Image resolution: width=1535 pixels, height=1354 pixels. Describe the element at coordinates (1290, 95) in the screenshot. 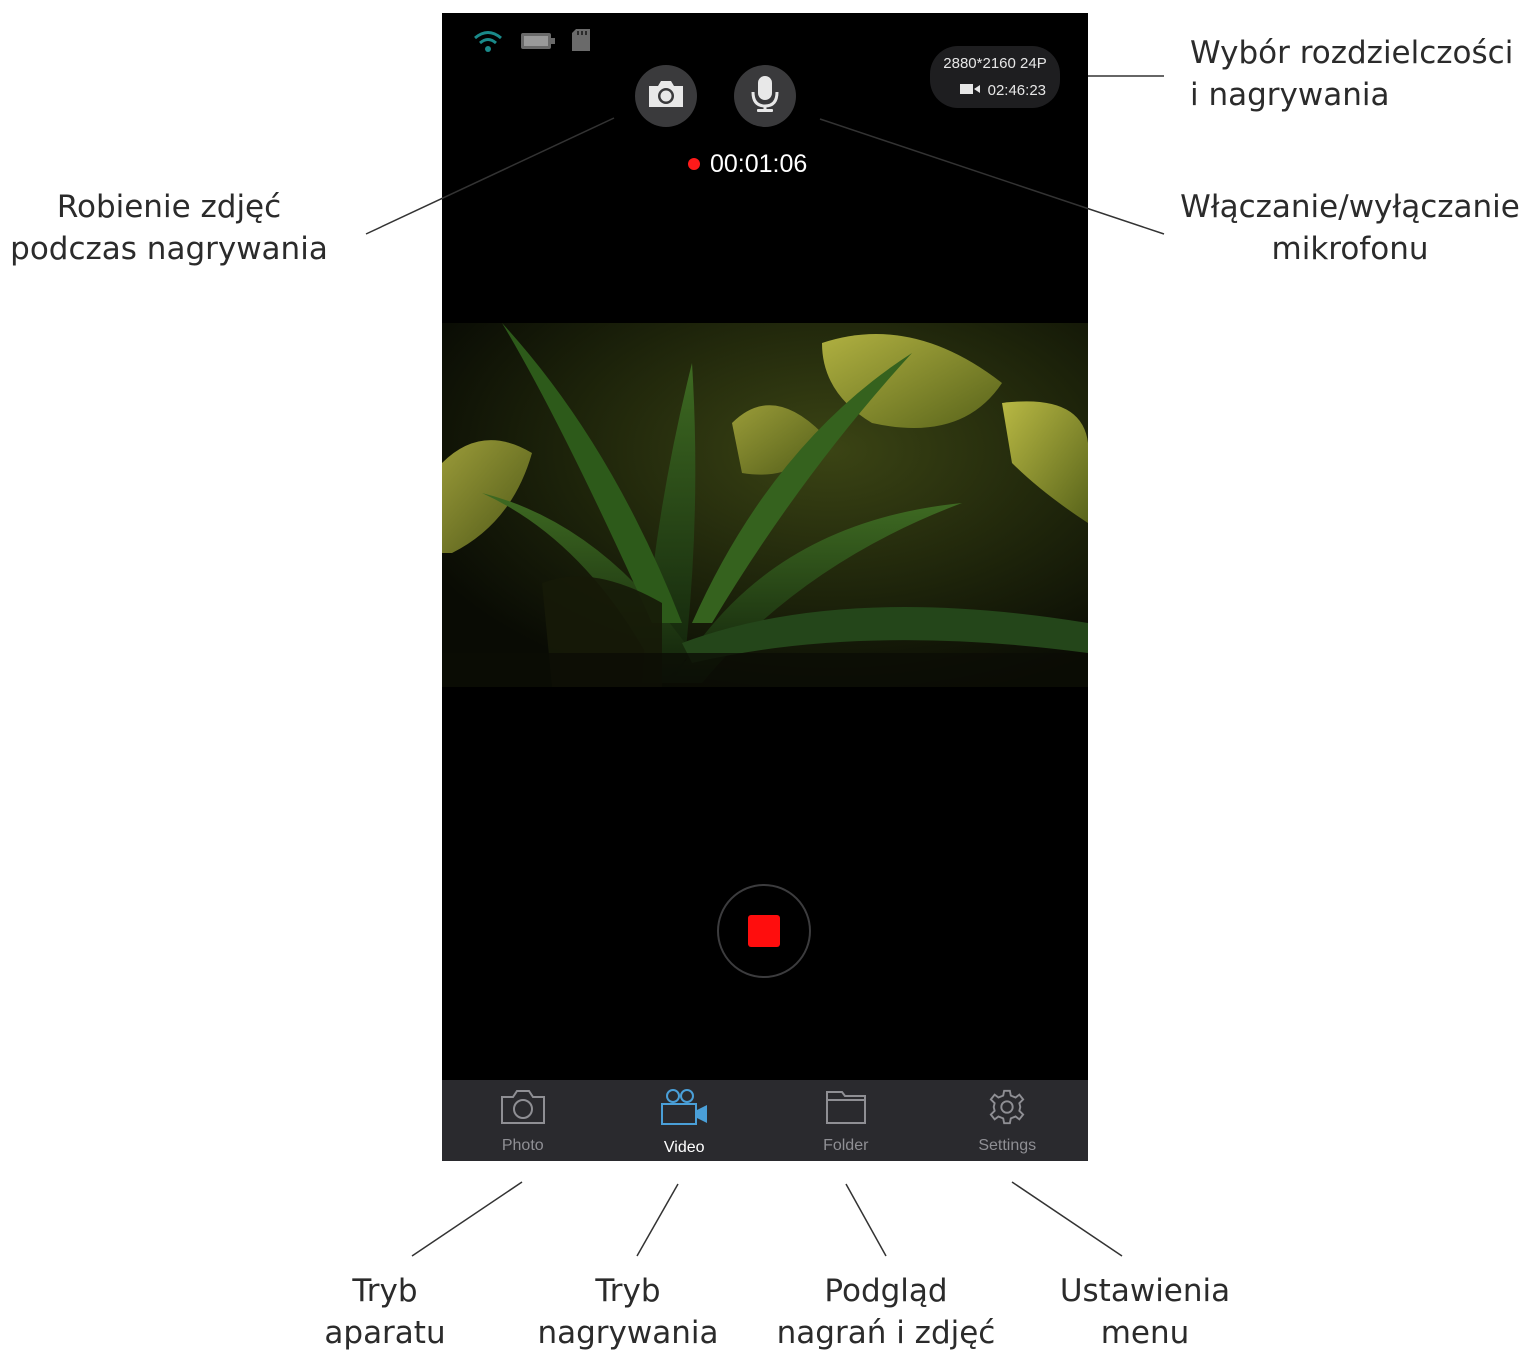

I see `annotation-line: i nagrywania` at that location.